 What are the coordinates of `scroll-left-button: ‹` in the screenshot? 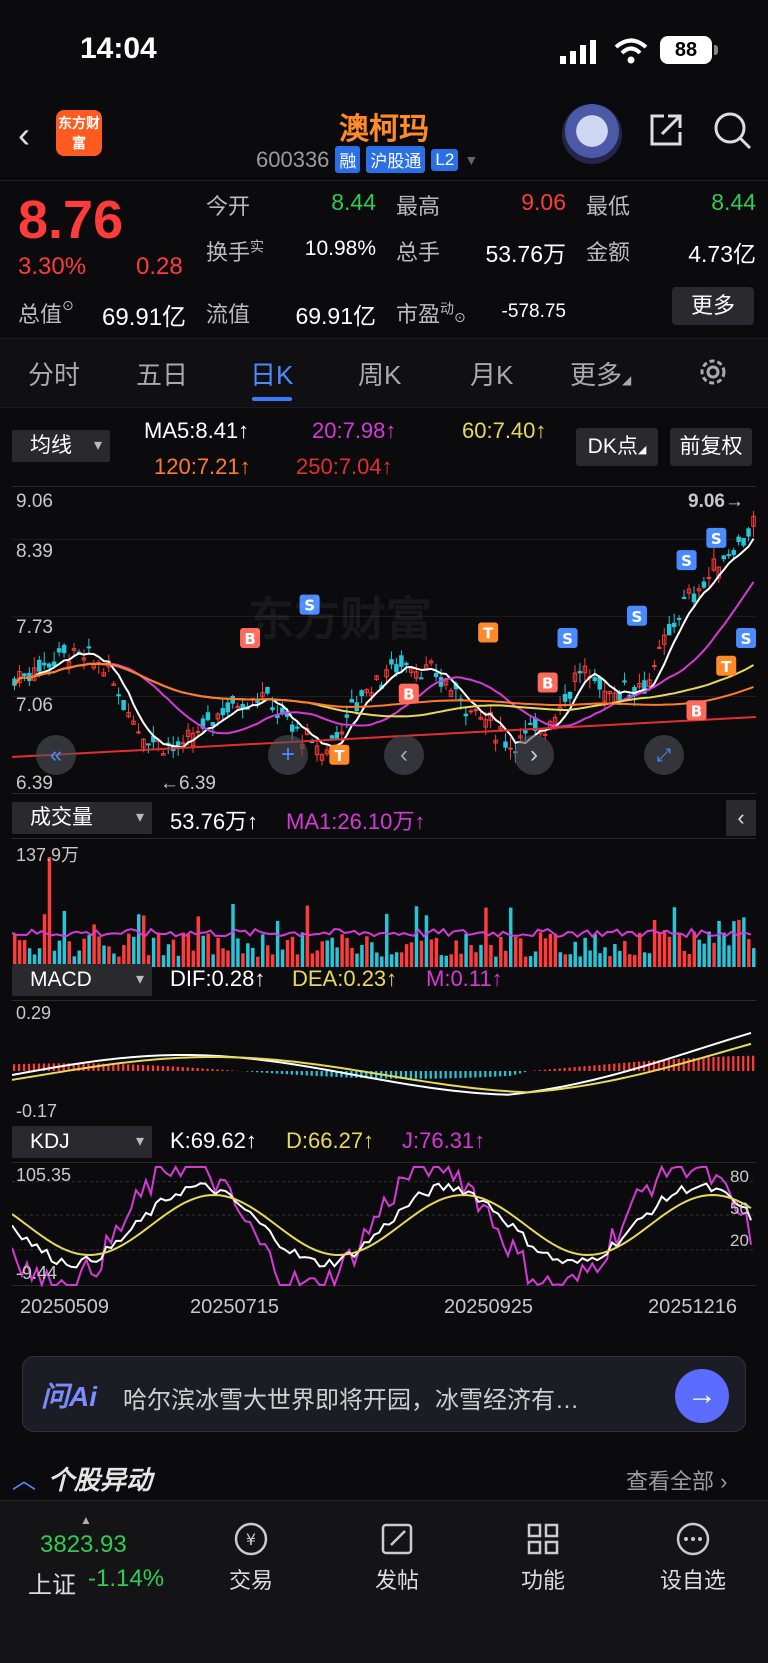 It's located at (404, 755).